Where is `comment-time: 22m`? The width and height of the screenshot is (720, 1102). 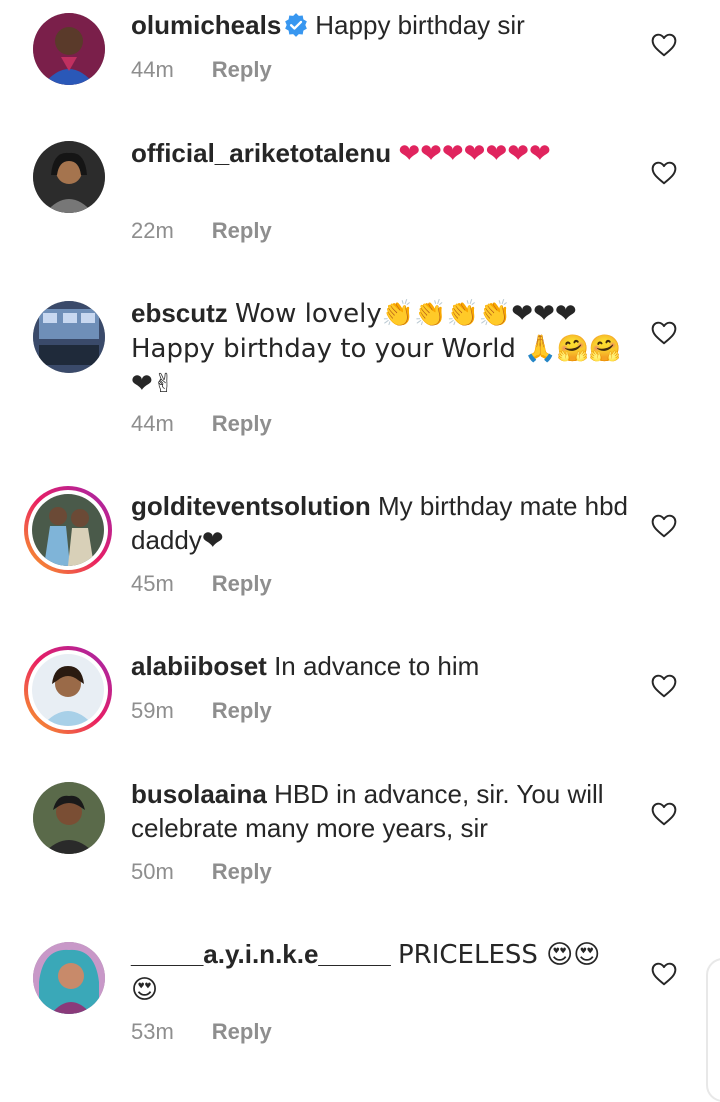 comment-time: 22m is located at coordinates (152, 230).